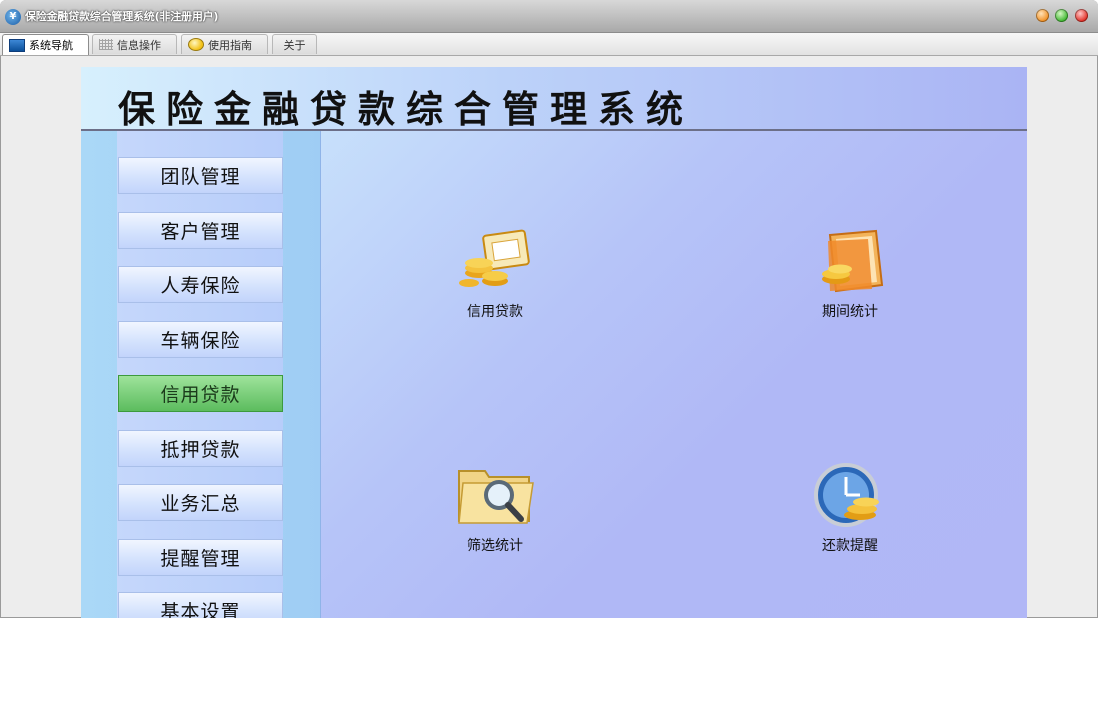 This screenshot has height=712, width=1098. What do you see at coordinates (200, 502) in the screenshot?
I see `sidebar-item-business-summary: 业务汇总` at bounding box center [200, 502].